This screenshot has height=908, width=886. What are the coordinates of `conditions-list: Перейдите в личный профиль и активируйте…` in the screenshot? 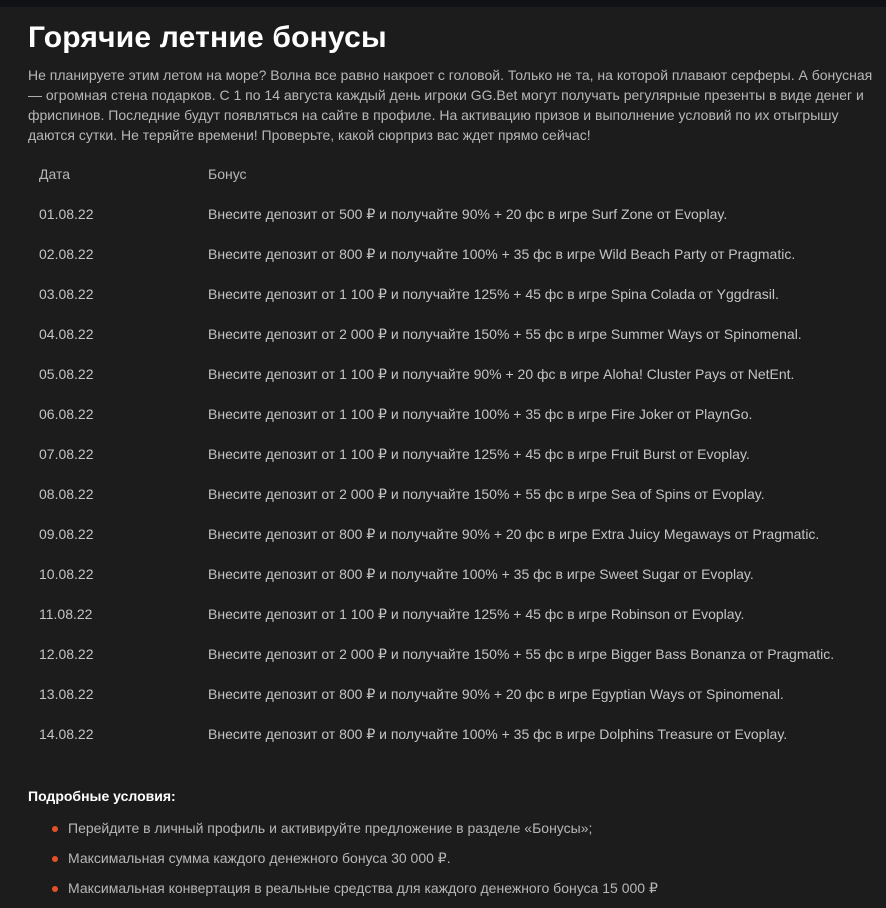 It's located at (448, 863).